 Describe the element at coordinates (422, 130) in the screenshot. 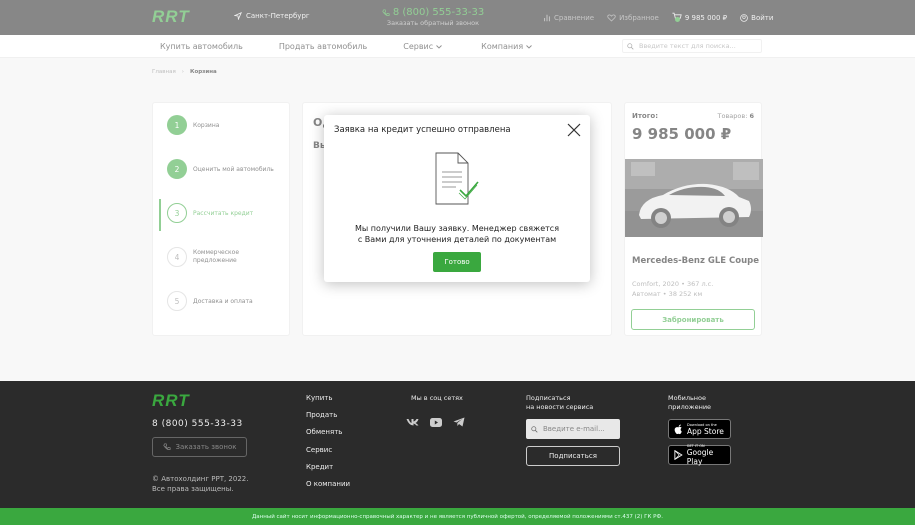

I see `modal-title: Заявка на кредит успешно отправлена` at that location.